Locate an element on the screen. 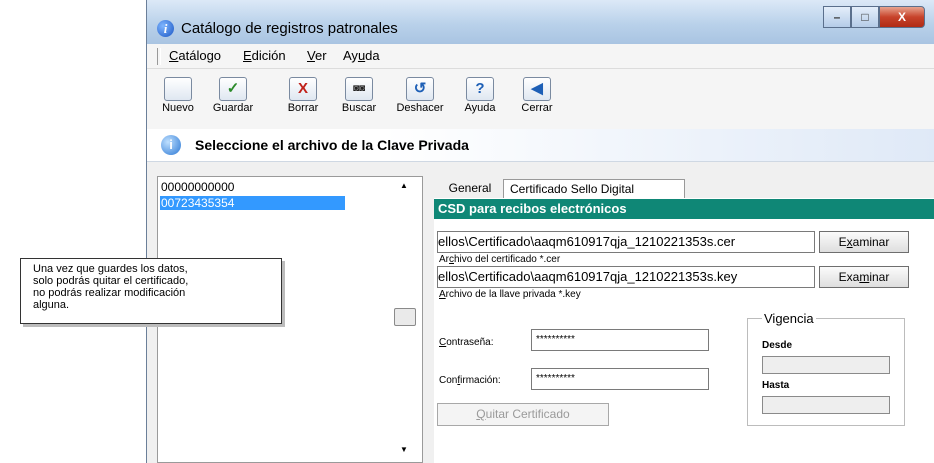  borrar-button: X Borrar is located at coordinates (303, 95).